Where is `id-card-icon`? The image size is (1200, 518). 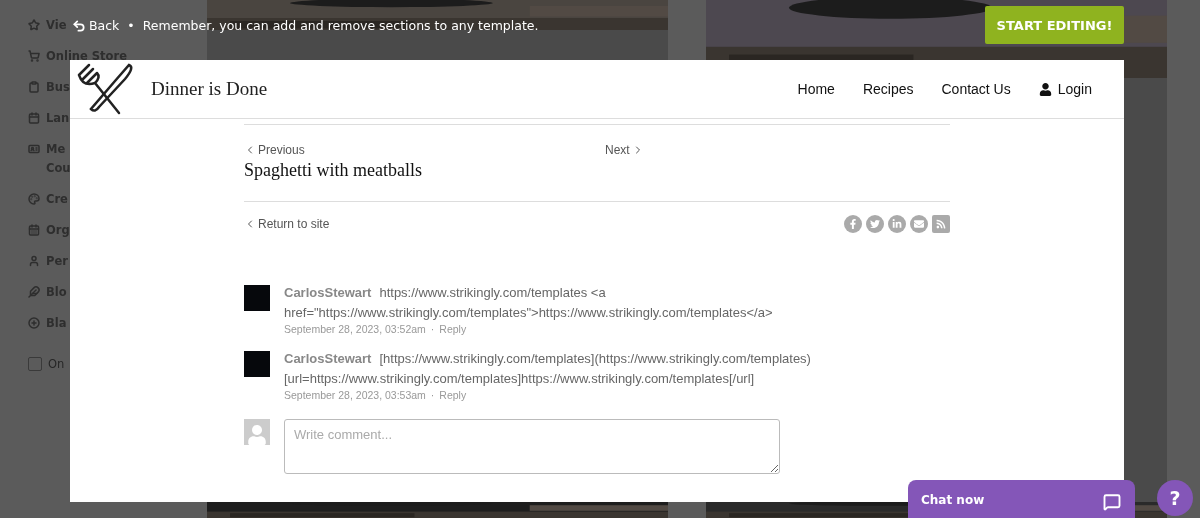 id-card-icon is located at coordinates (34, 149).